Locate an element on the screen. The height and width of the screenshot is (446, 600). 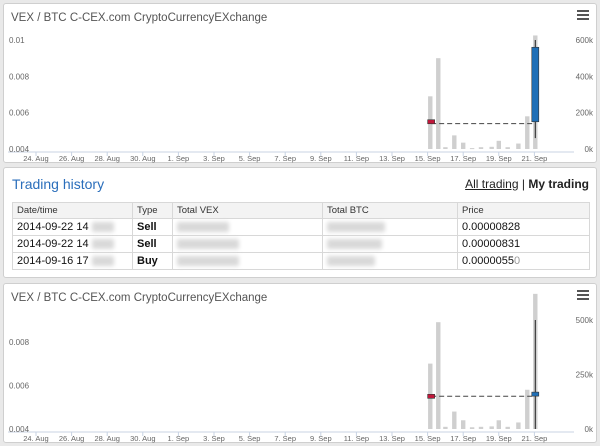
history-tabs: All trading | My trading is located at coordinates (527, 184).